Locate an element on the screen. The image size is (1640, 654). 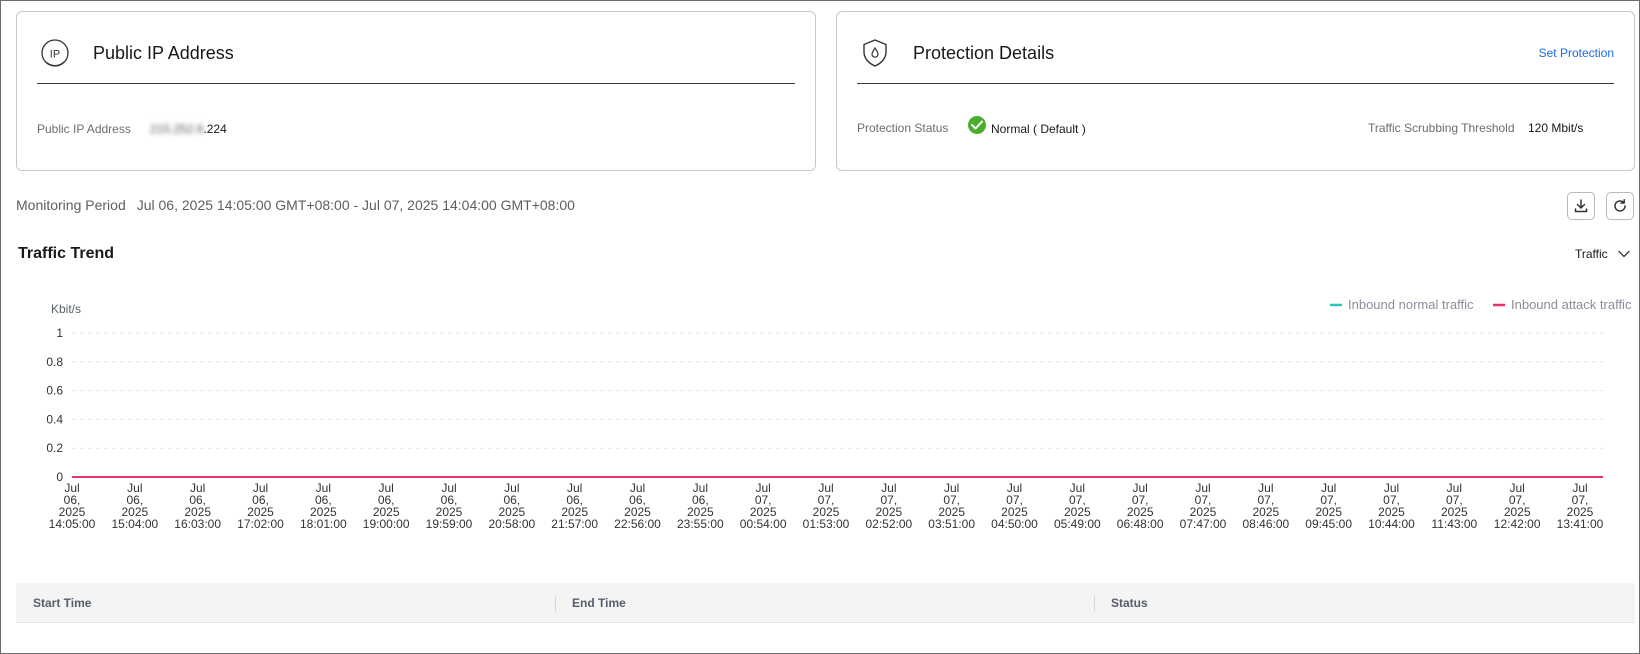
public-ip-suffix: .224 is located at coordinates (215, 129).